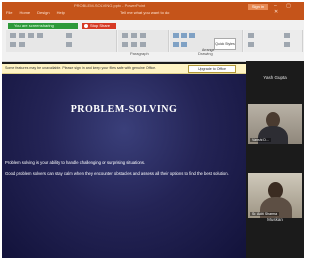 Image resolution: width=320 pixels, height=265 pixels. I want to click on text-direction-icon, so click(69, 35).